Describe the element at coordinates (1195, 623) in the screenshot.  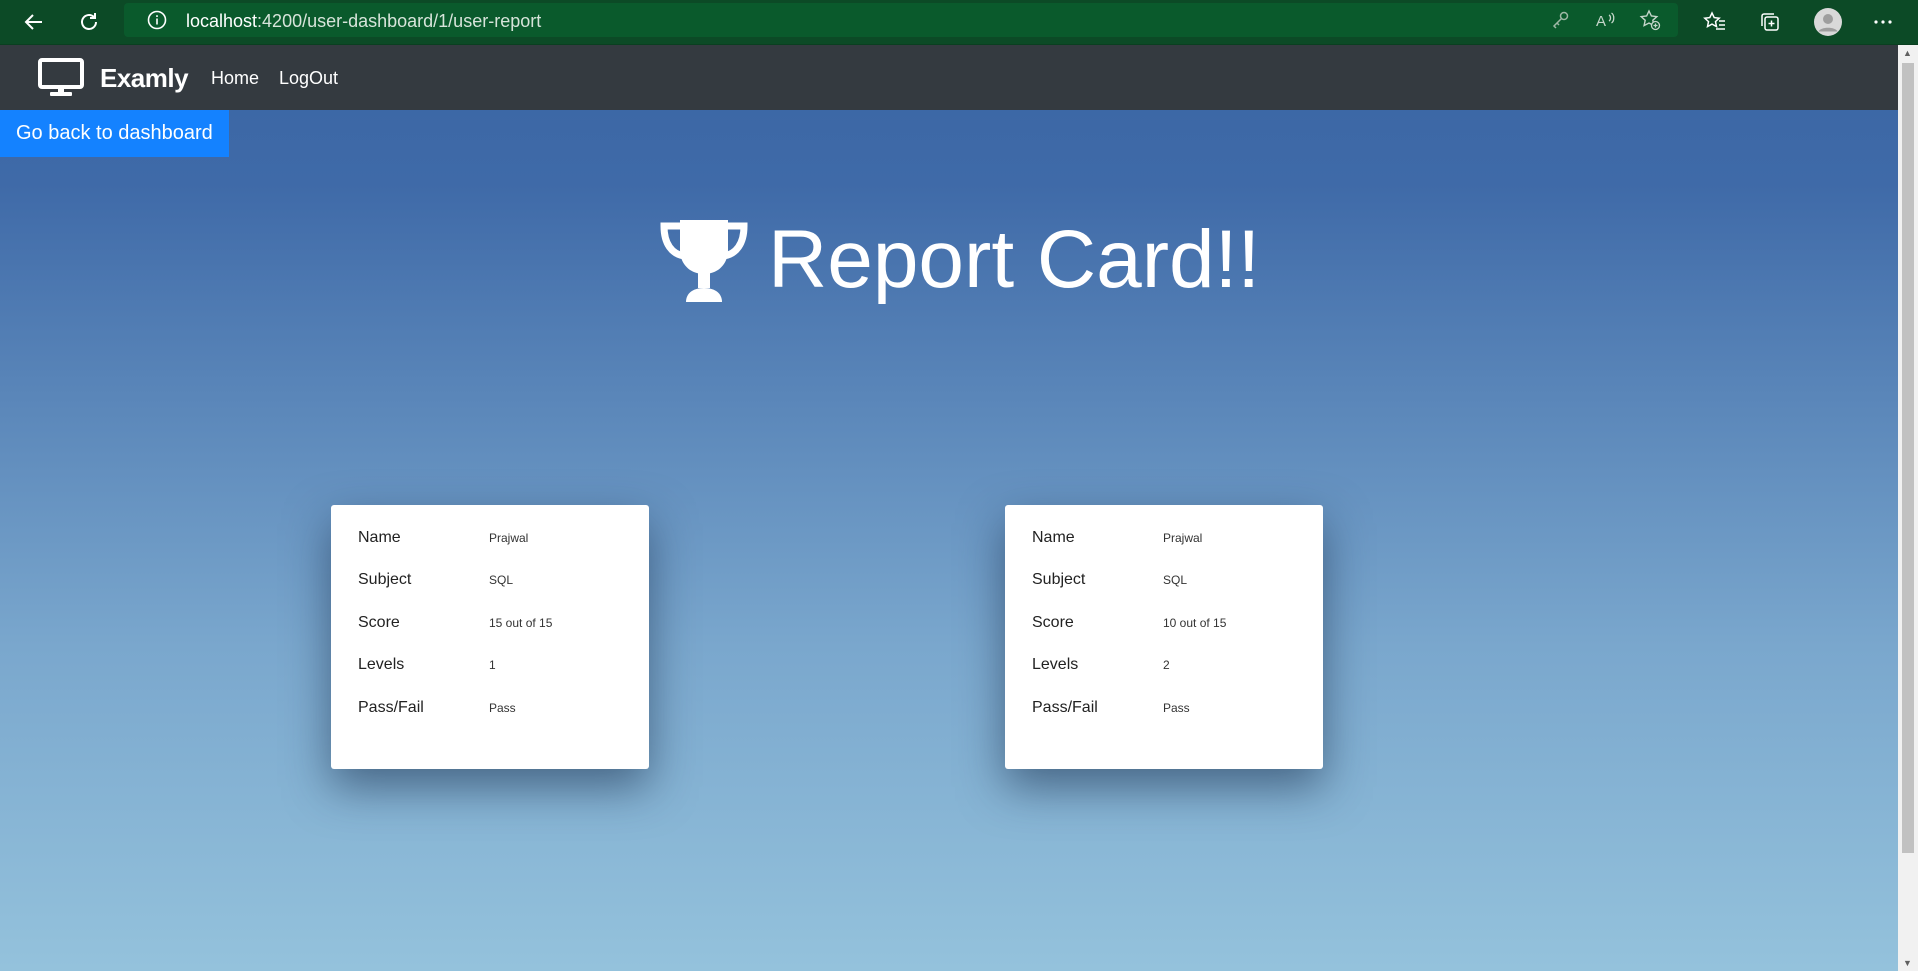
I see `row-value: 10 out of 15` at that location.